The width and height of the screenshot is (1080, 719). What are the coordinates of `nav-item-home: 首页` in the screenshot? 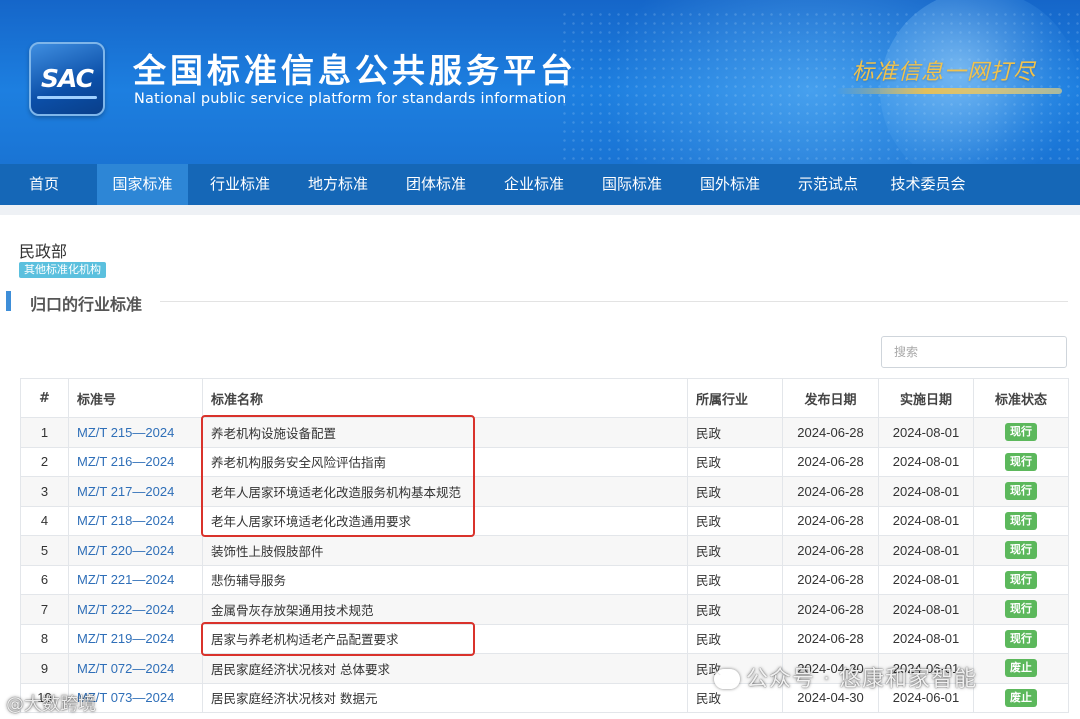 It's located at (44, 184).